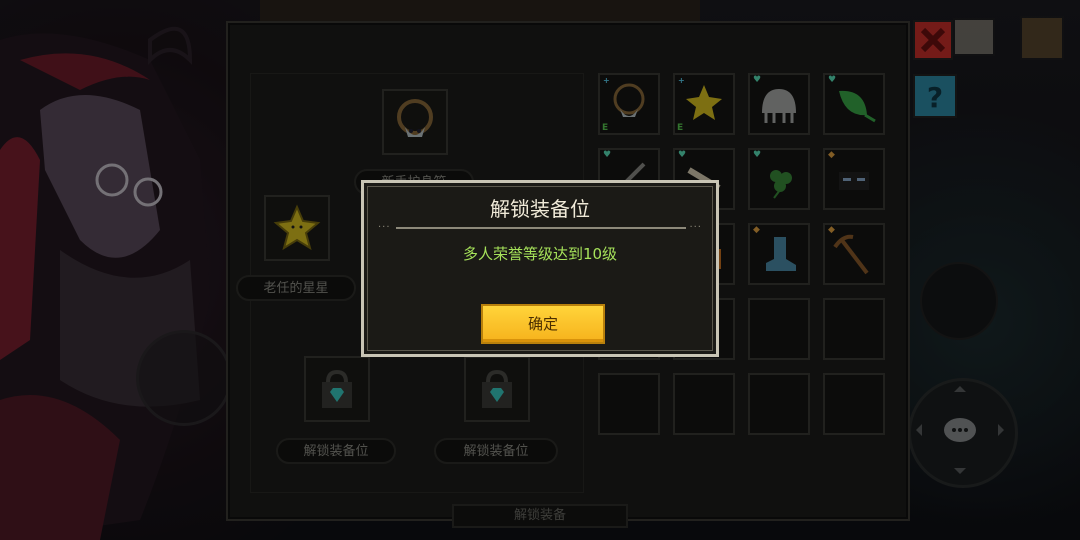 This screenshot has width=1080, height=540. What do you see at coordinates (540, 209) in the screenshot?
I see `dialog-title: 解锁装备位` at bounding box center [540, 209].